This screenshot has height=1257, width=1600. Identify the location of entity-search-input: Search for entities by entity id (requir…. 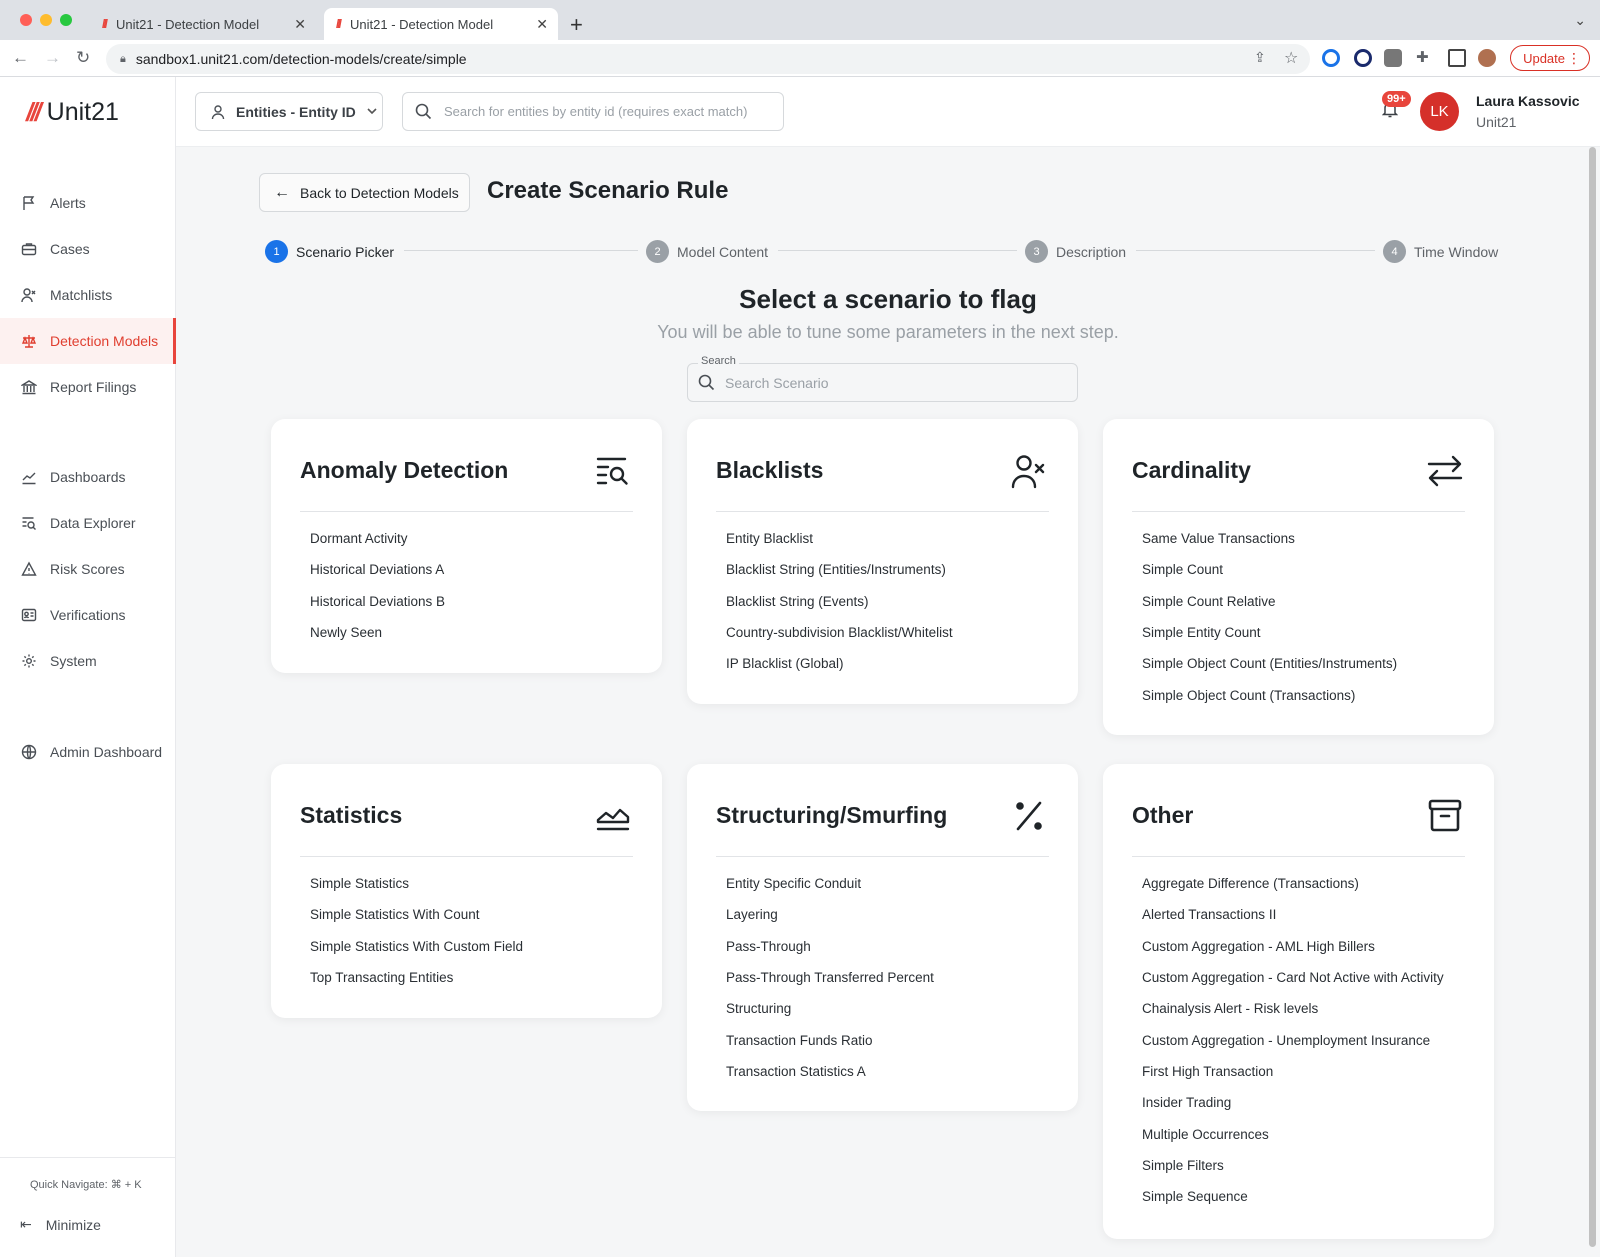
(593, 111).